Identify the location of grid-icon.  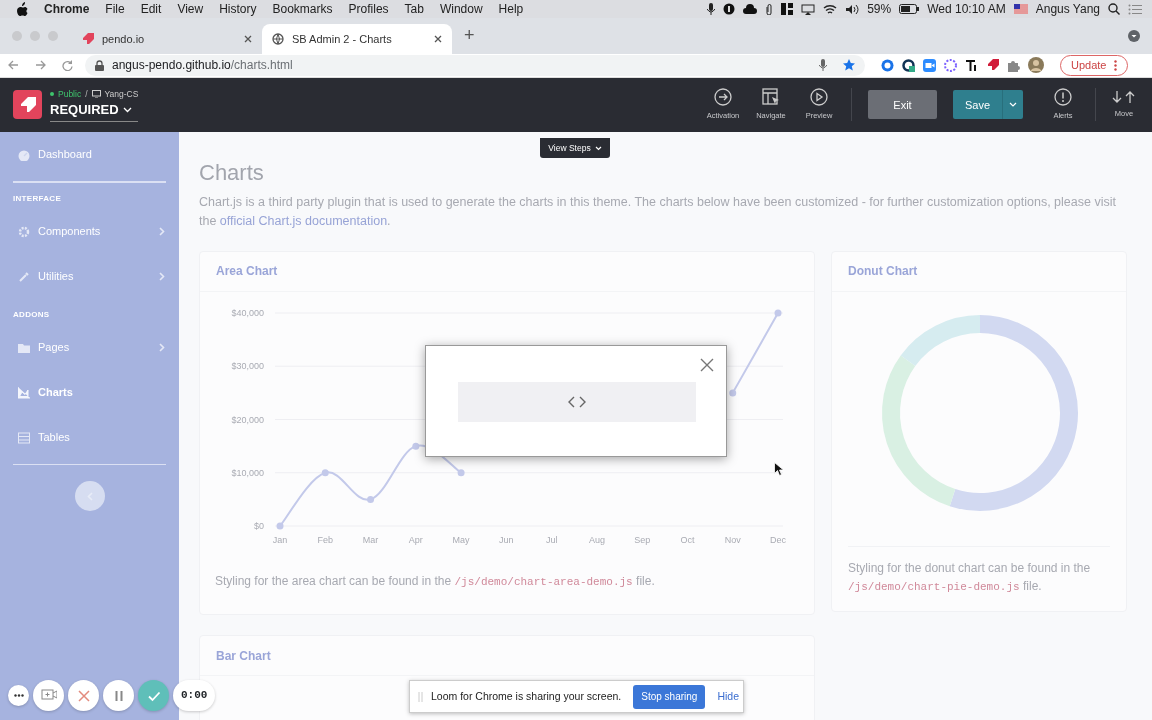
(787, 9).